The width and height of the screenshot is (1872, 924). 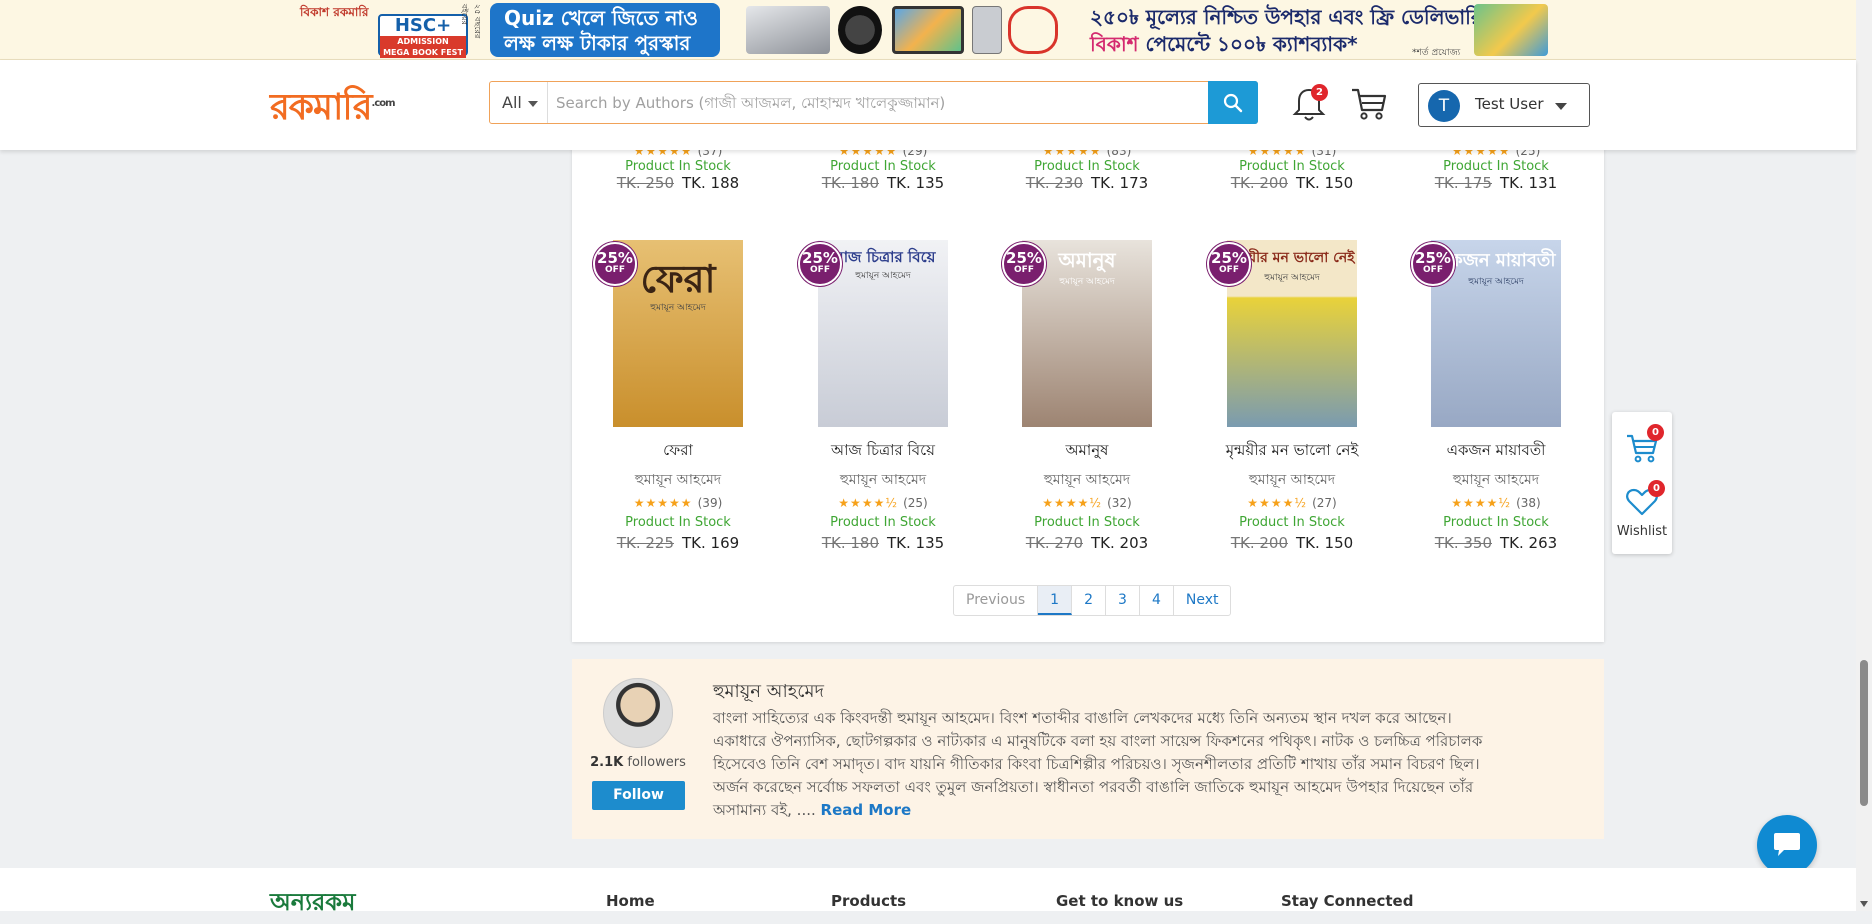 What do you see at coordinates (996, 600) in the screenshot?
I see `previous-page-button: Previous` at bounding box center [996, 600].